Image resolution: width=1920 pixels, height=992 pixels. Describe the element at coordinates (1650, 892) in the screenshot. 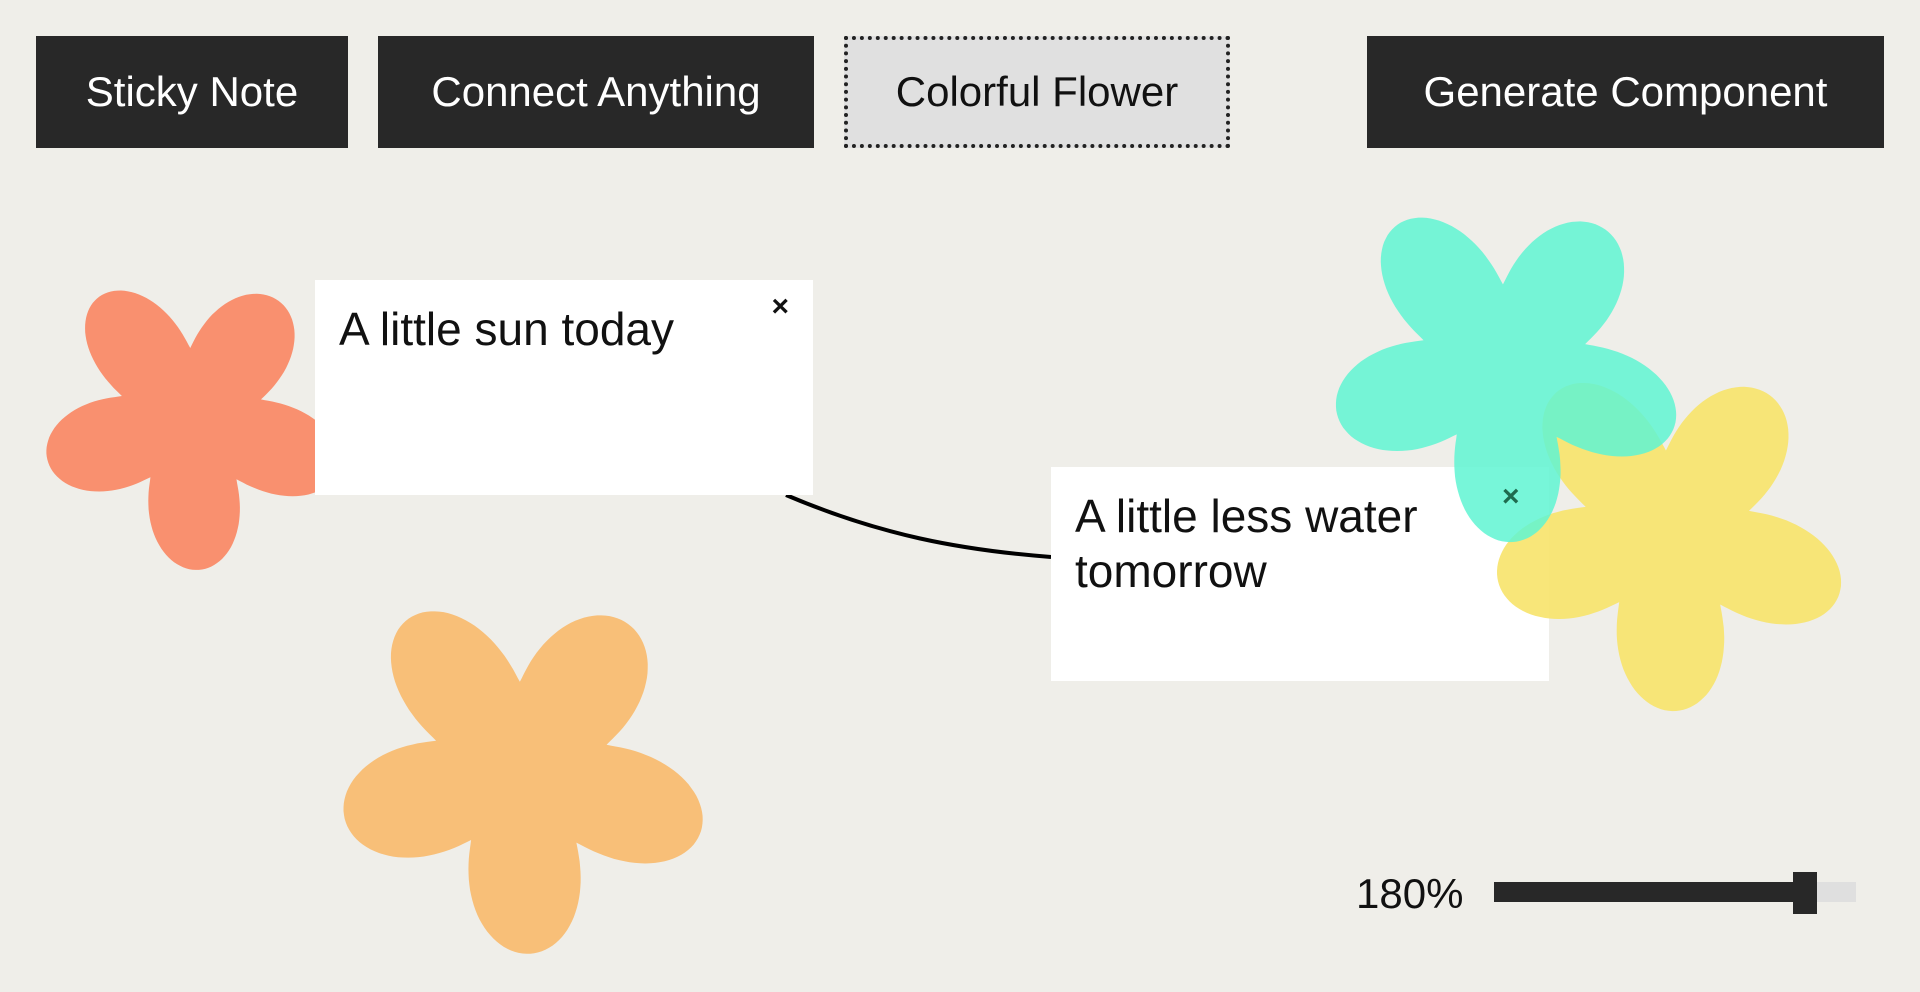

I see `zoom-slider-fill` at that location.